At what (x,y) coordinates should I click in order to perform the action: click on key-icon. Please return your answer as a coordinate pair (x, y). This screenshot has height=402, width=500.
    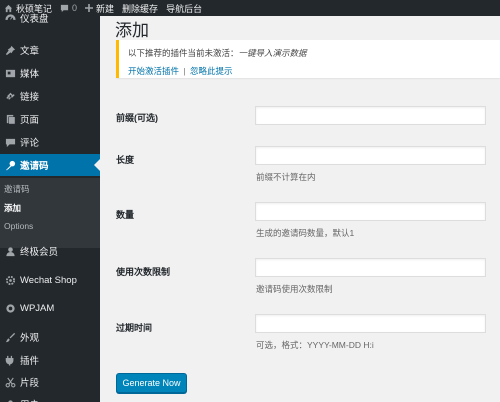
    Looking at the image, I should click on (10, 165).